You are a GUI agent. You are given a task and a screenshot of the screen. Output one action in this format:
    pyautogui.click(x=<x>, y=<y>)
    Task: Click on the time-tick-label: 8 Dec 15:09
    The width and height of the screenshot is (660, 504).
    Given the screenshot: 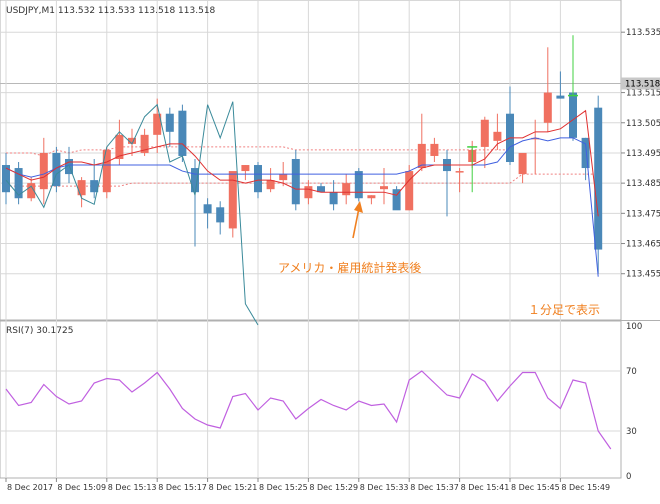 What is the action you would take?
    pyautogui.click(x=81, y=487)
    